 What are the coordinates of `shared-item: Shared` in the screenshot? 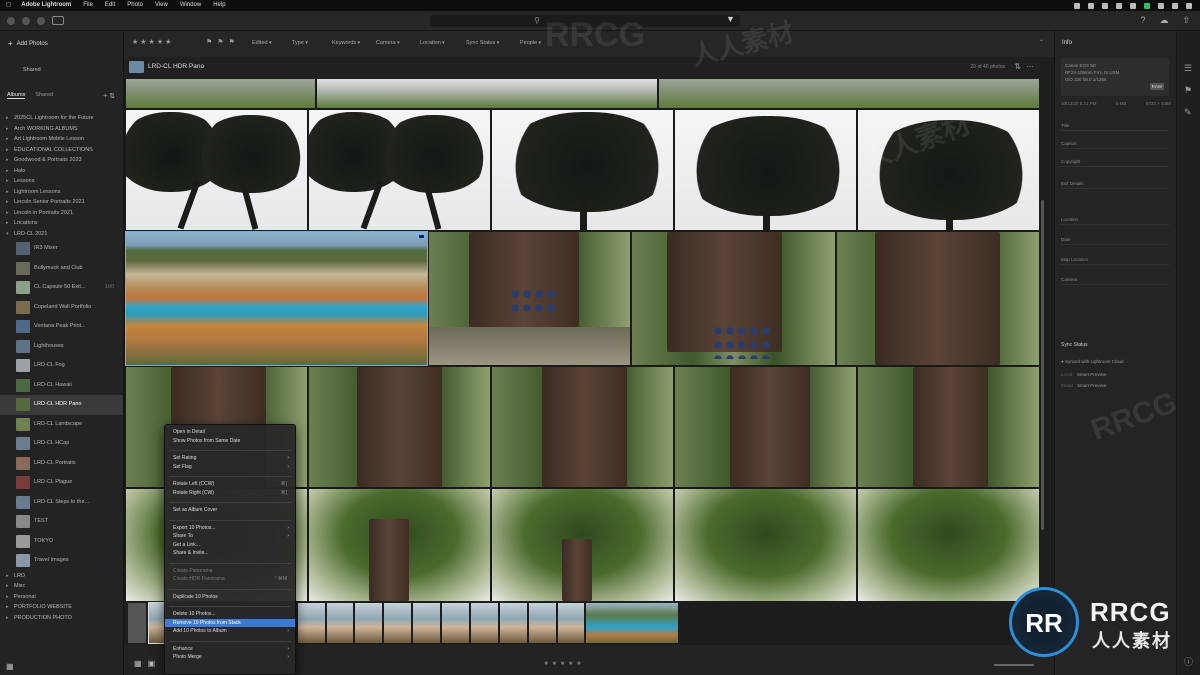 It's located at (62, 70).